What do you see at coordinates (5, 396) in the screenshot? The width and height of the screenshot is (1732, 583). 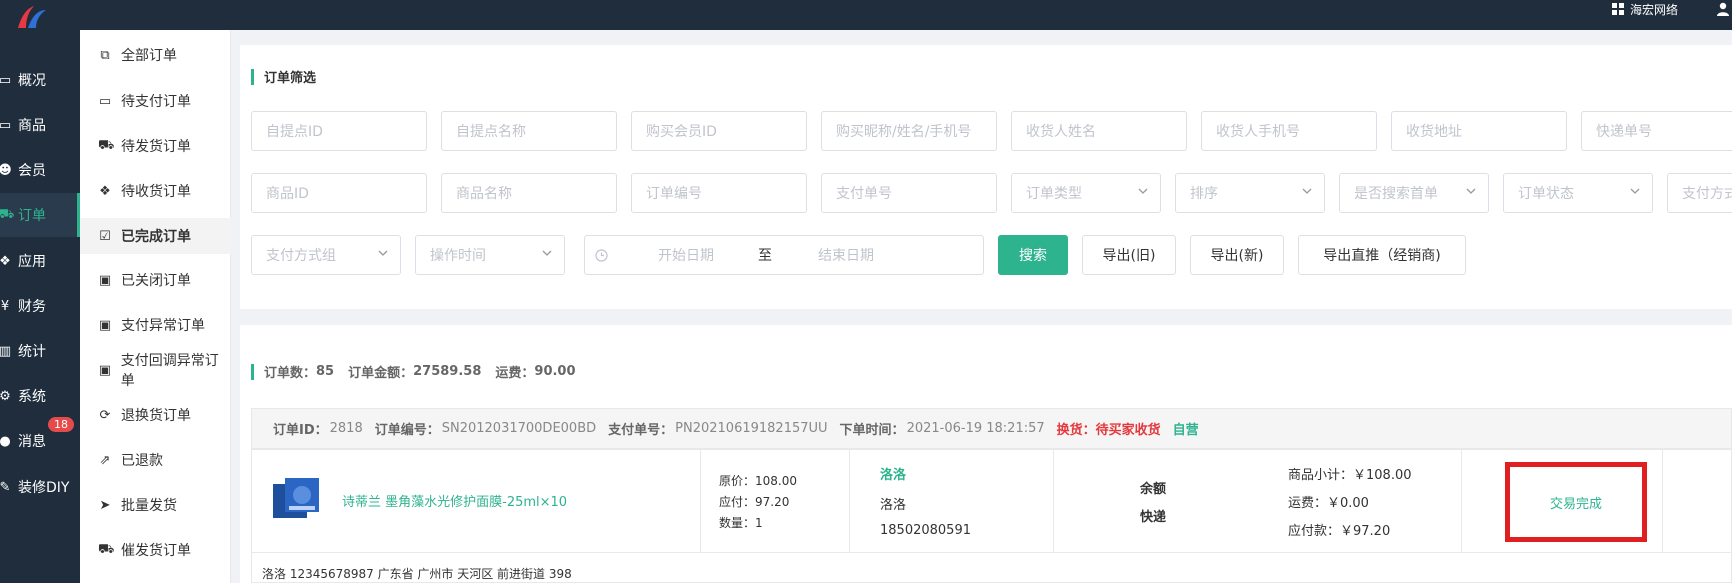 I see `system-icon: ⚙` at bounding box center [5, 396].